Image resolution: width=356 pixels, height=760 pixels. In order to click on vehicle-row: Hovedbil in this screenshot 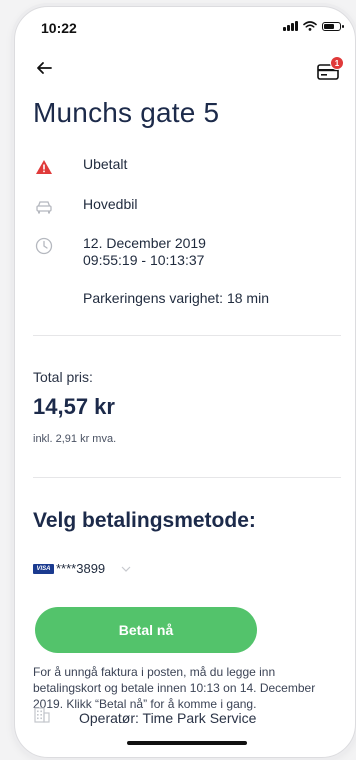, I will do `click(186, 207)`.